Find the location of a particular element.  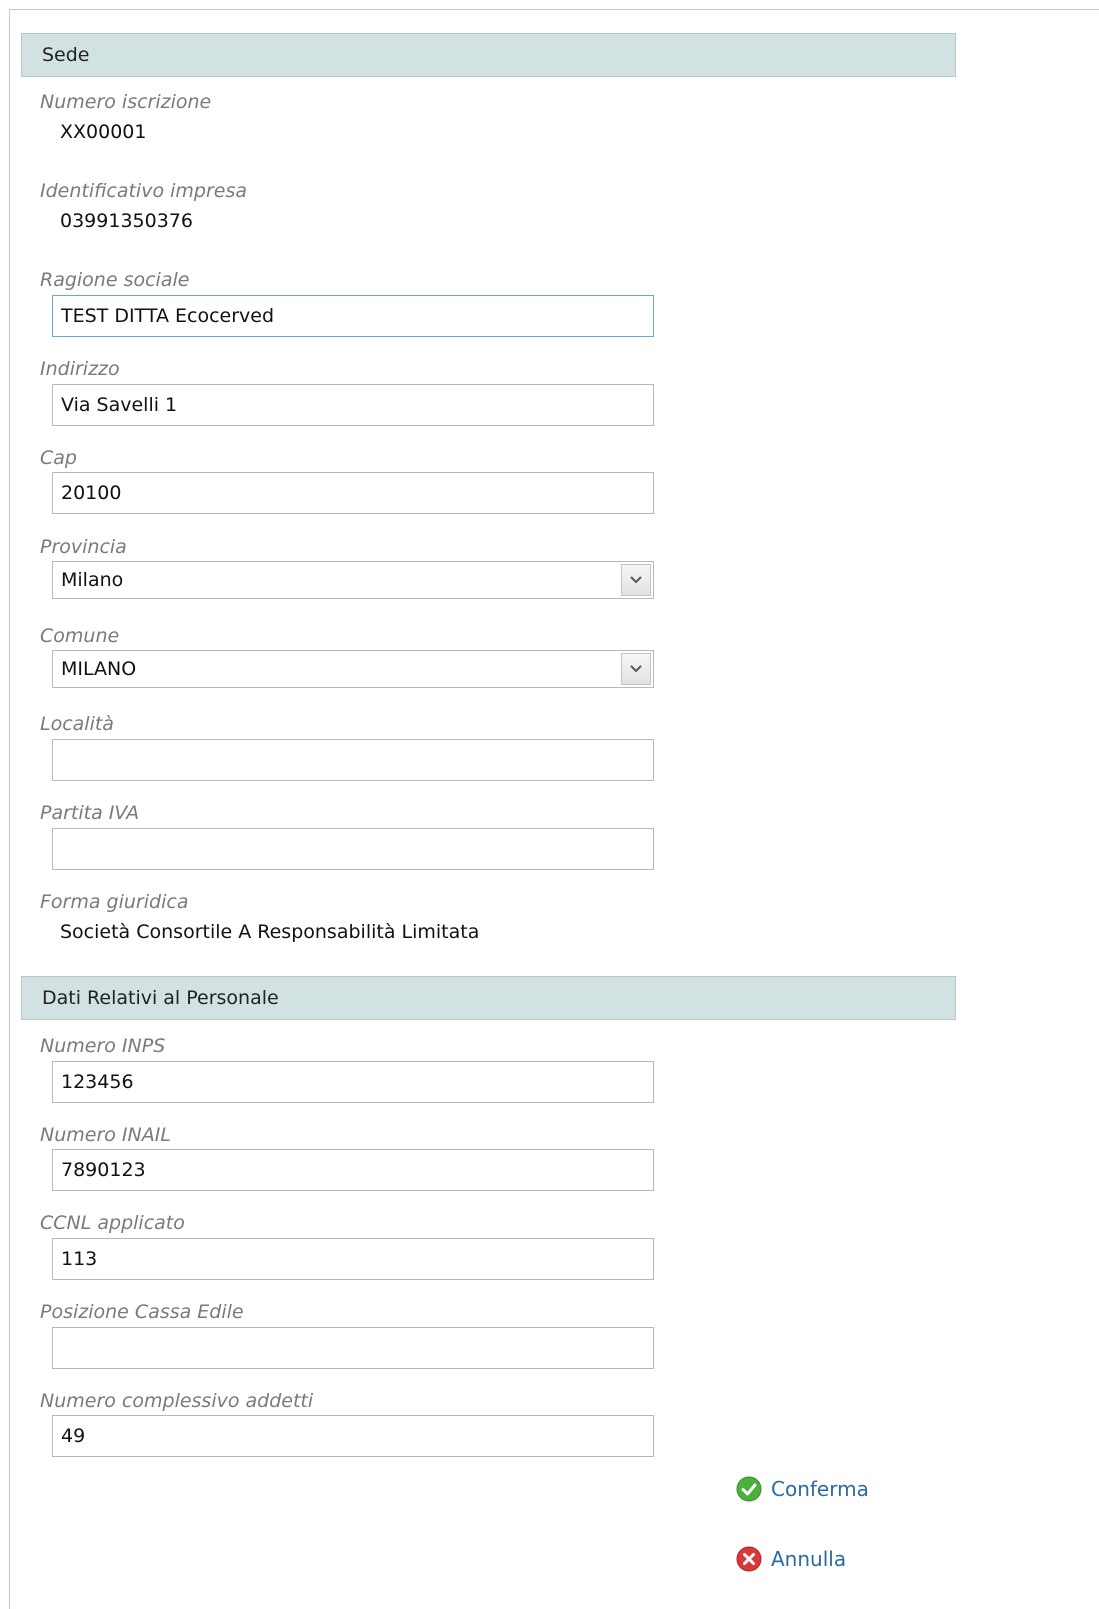

cancel-label: Annulla is located at coordinates (809, 1559).